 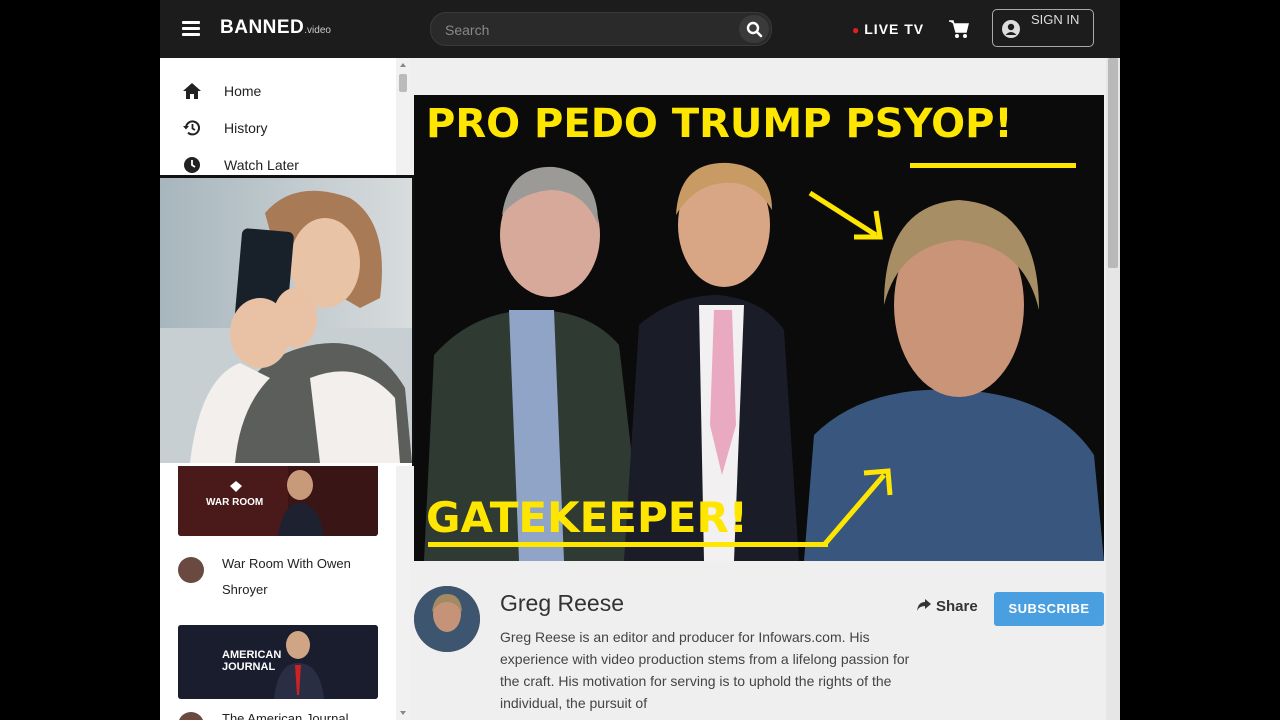 I want to click on channel-avatar, so click(x=447, y=619).